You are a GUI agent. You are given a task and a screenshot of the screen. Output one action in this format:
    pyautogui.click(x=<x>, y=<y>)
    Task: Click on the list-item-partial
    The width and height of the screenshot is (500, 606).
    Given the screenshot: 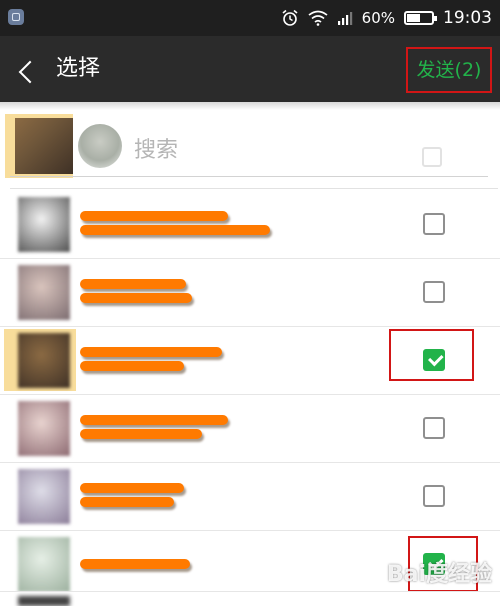 What is the action you would take?
    pyautogui.click(x=250, y=598)
    